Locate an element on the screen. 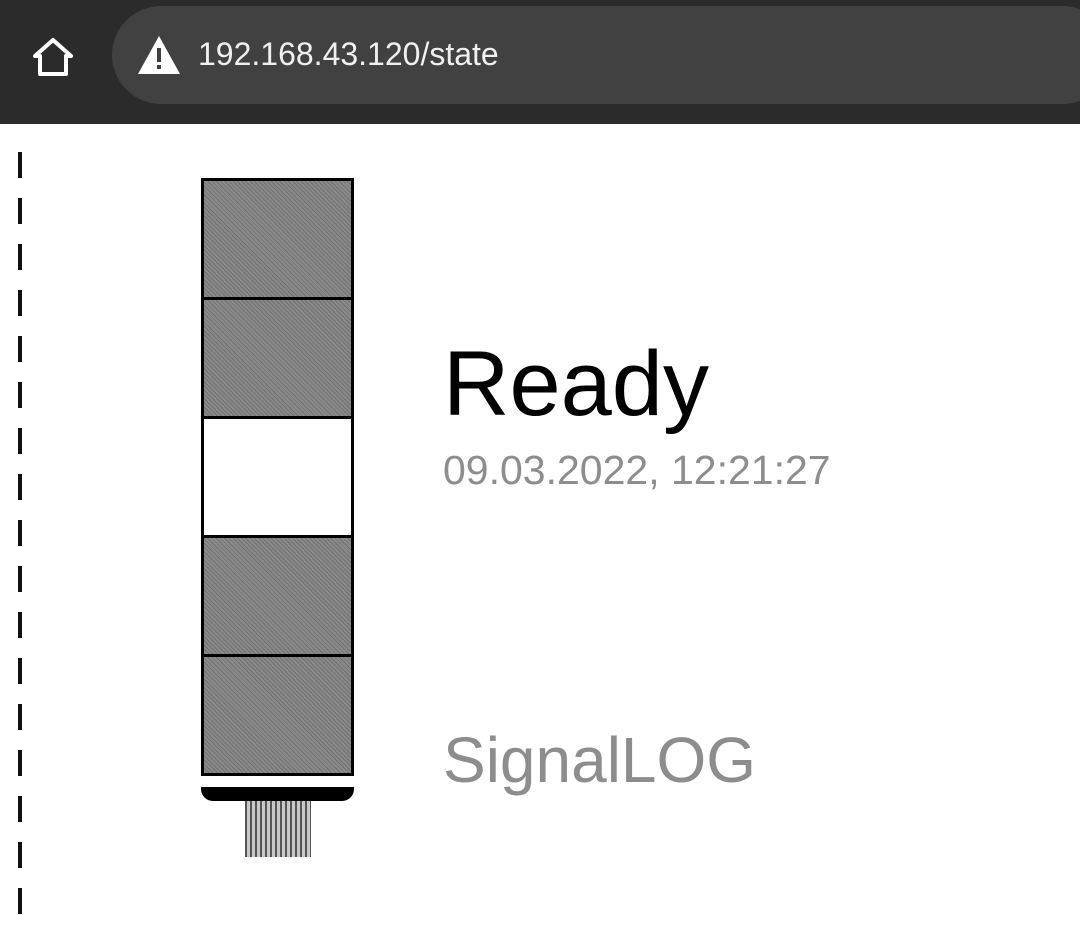  state-timestamp: 09.03.2022, 12:21:27 is located at coordinates (637, 470).